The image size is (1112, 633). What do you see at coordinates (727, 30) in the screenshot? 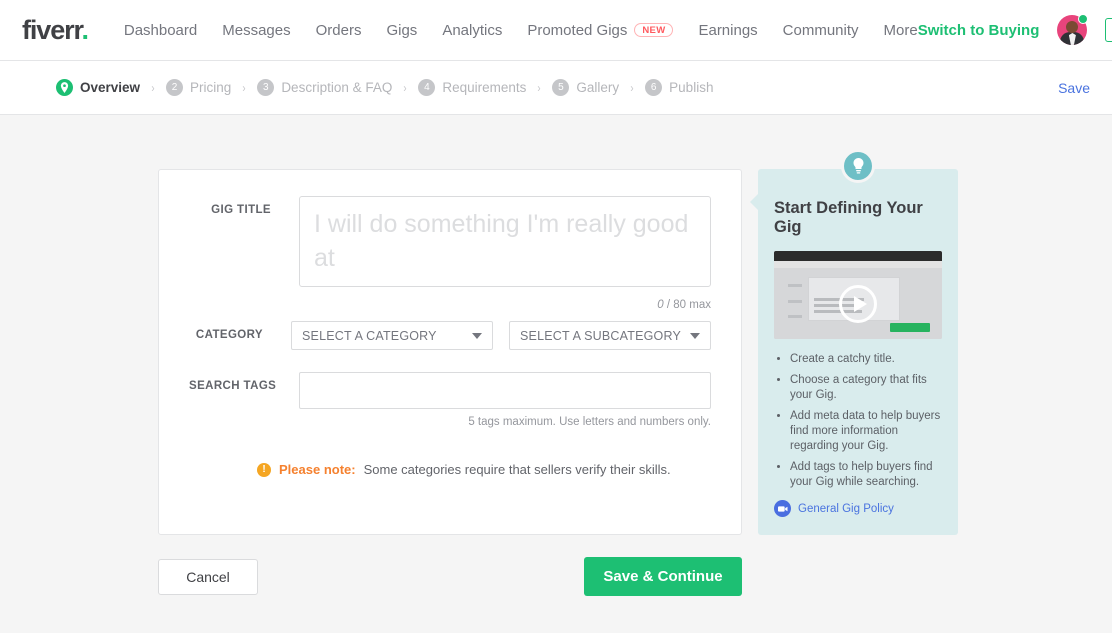
I see `nav-link-earnings: Earnings` at bounding box center [727, 30].